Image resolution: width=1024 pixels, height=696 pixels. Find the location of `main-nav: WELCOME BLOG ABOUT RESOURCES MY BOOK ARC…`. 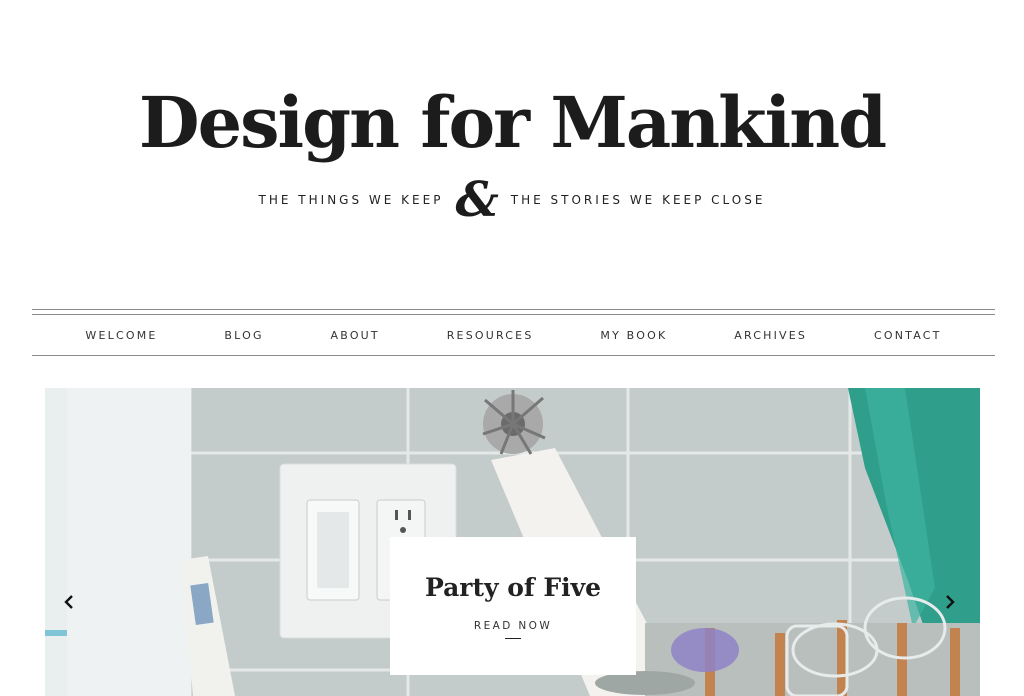

main-nav: WELCOME BLOG ABOUT RESOURCES MY BOOK ARC… is located at coordinates (513, 335).